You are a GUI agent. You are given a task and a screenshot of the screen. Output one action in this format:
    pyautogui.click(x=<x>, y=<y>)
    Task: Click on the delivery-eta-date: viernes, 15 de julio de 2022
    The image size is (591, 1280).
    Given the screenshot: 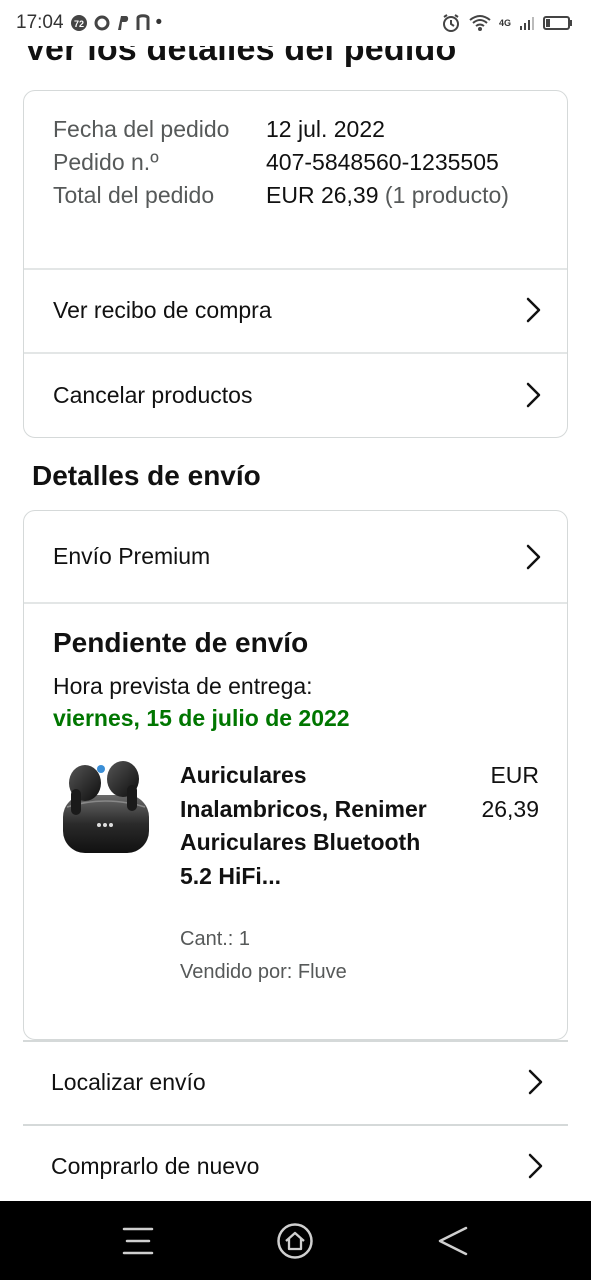 What is the action you would take?
    pyautogui.click(x=201, y=718)
    